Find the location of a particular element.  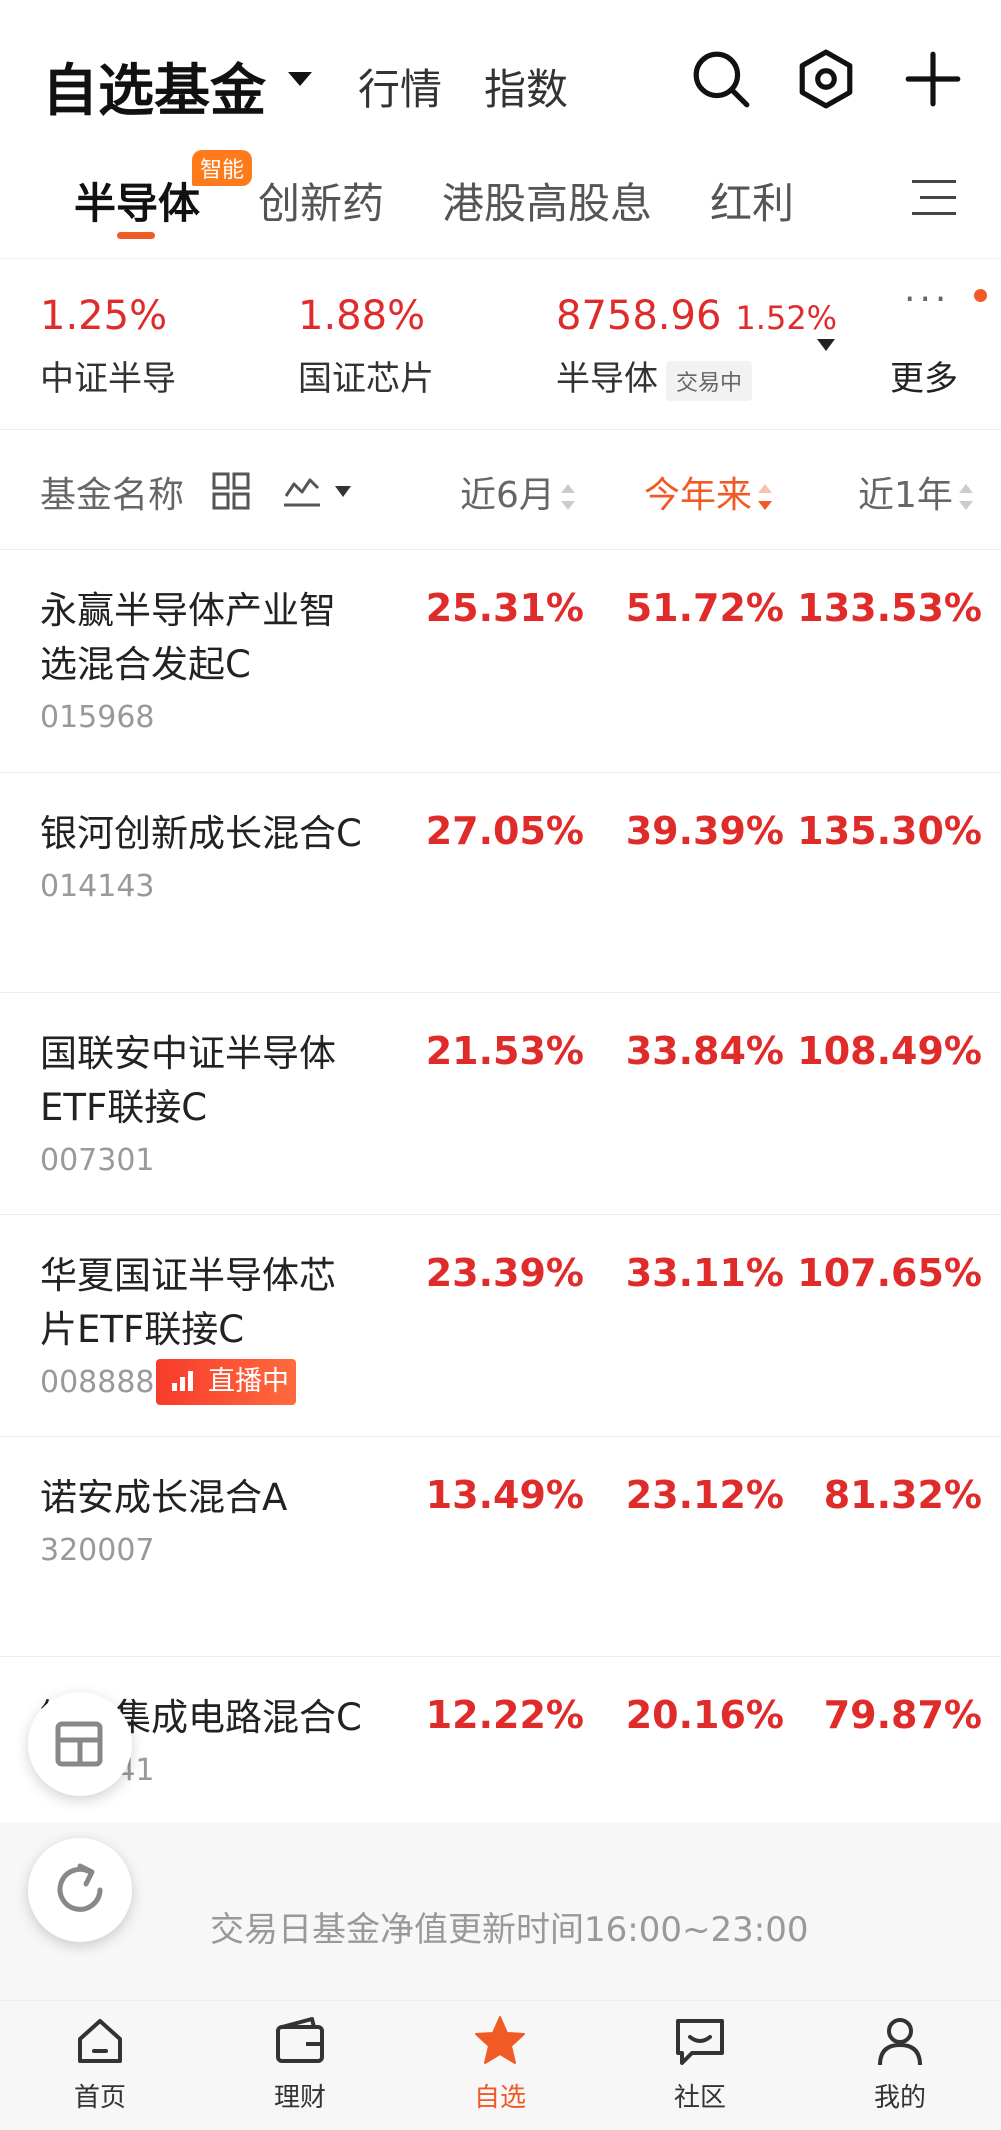

tab-scroll-fade is located at coordinates (860, 205).